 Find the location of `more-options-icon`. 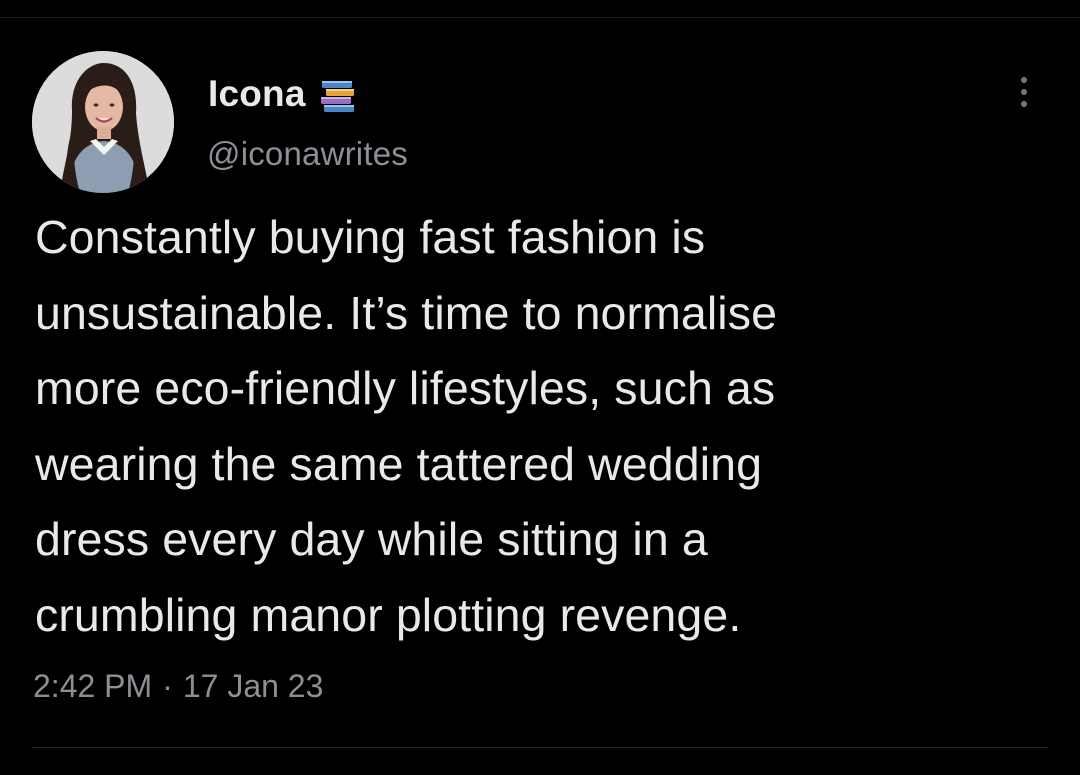

more-options-icon is located at coordinates (1024, 92).